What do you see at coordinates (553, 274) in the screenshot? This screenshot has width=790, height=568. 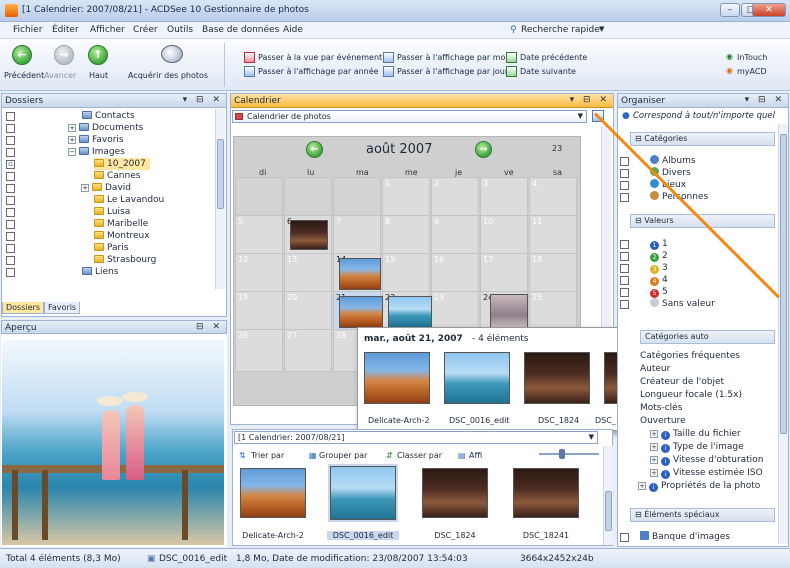 I see `calendar-day: 18` at bounding box center [553, 274].